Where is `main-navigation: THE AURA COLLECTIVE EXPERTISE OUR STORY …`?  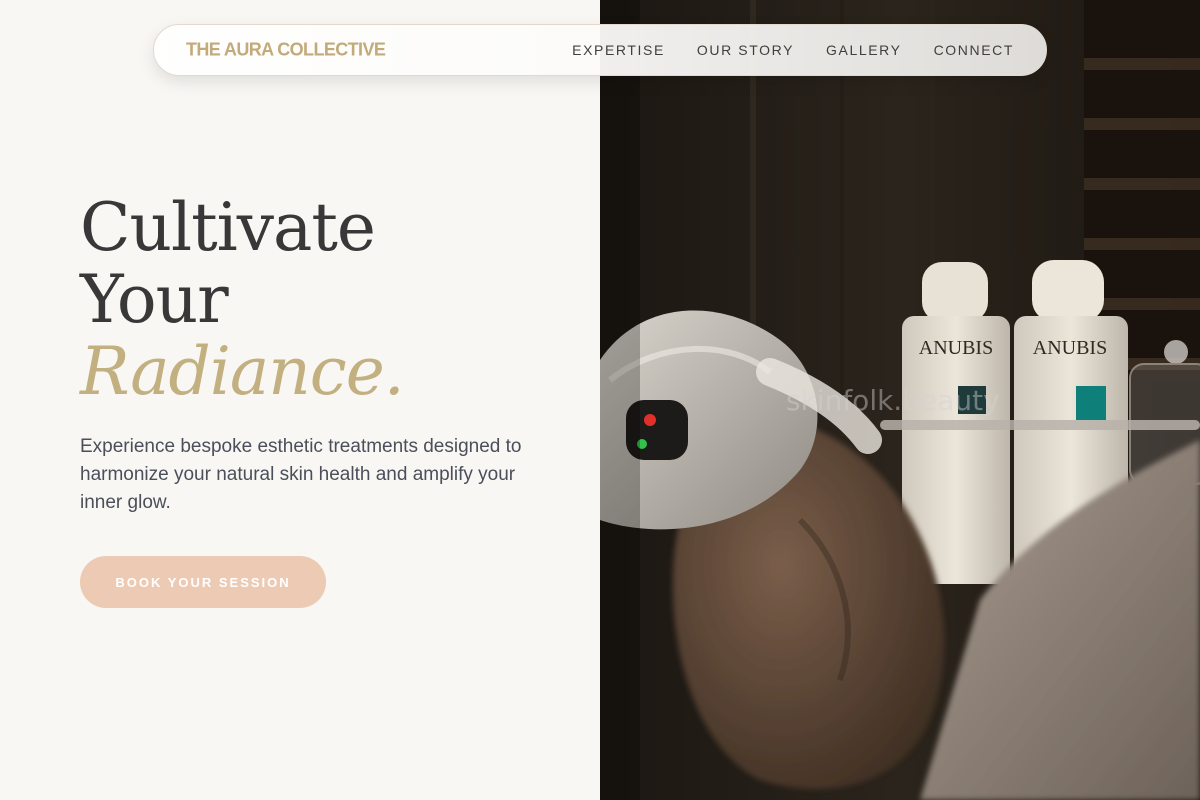 main-navigation: THE AURA COLLECTIVE EXPERTISE OUR STORY … is located at coordinates (600, 50).